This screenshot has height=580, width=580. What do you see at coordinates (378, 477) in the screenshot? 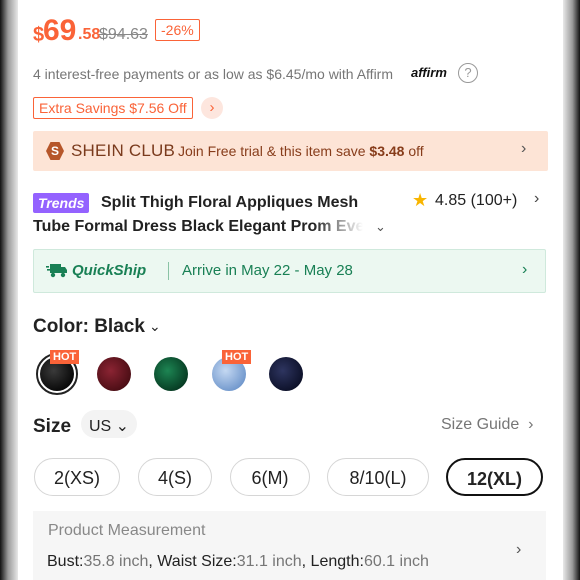
I see `size-option-l: 8/10(L)` at bounding box center [378, 477].